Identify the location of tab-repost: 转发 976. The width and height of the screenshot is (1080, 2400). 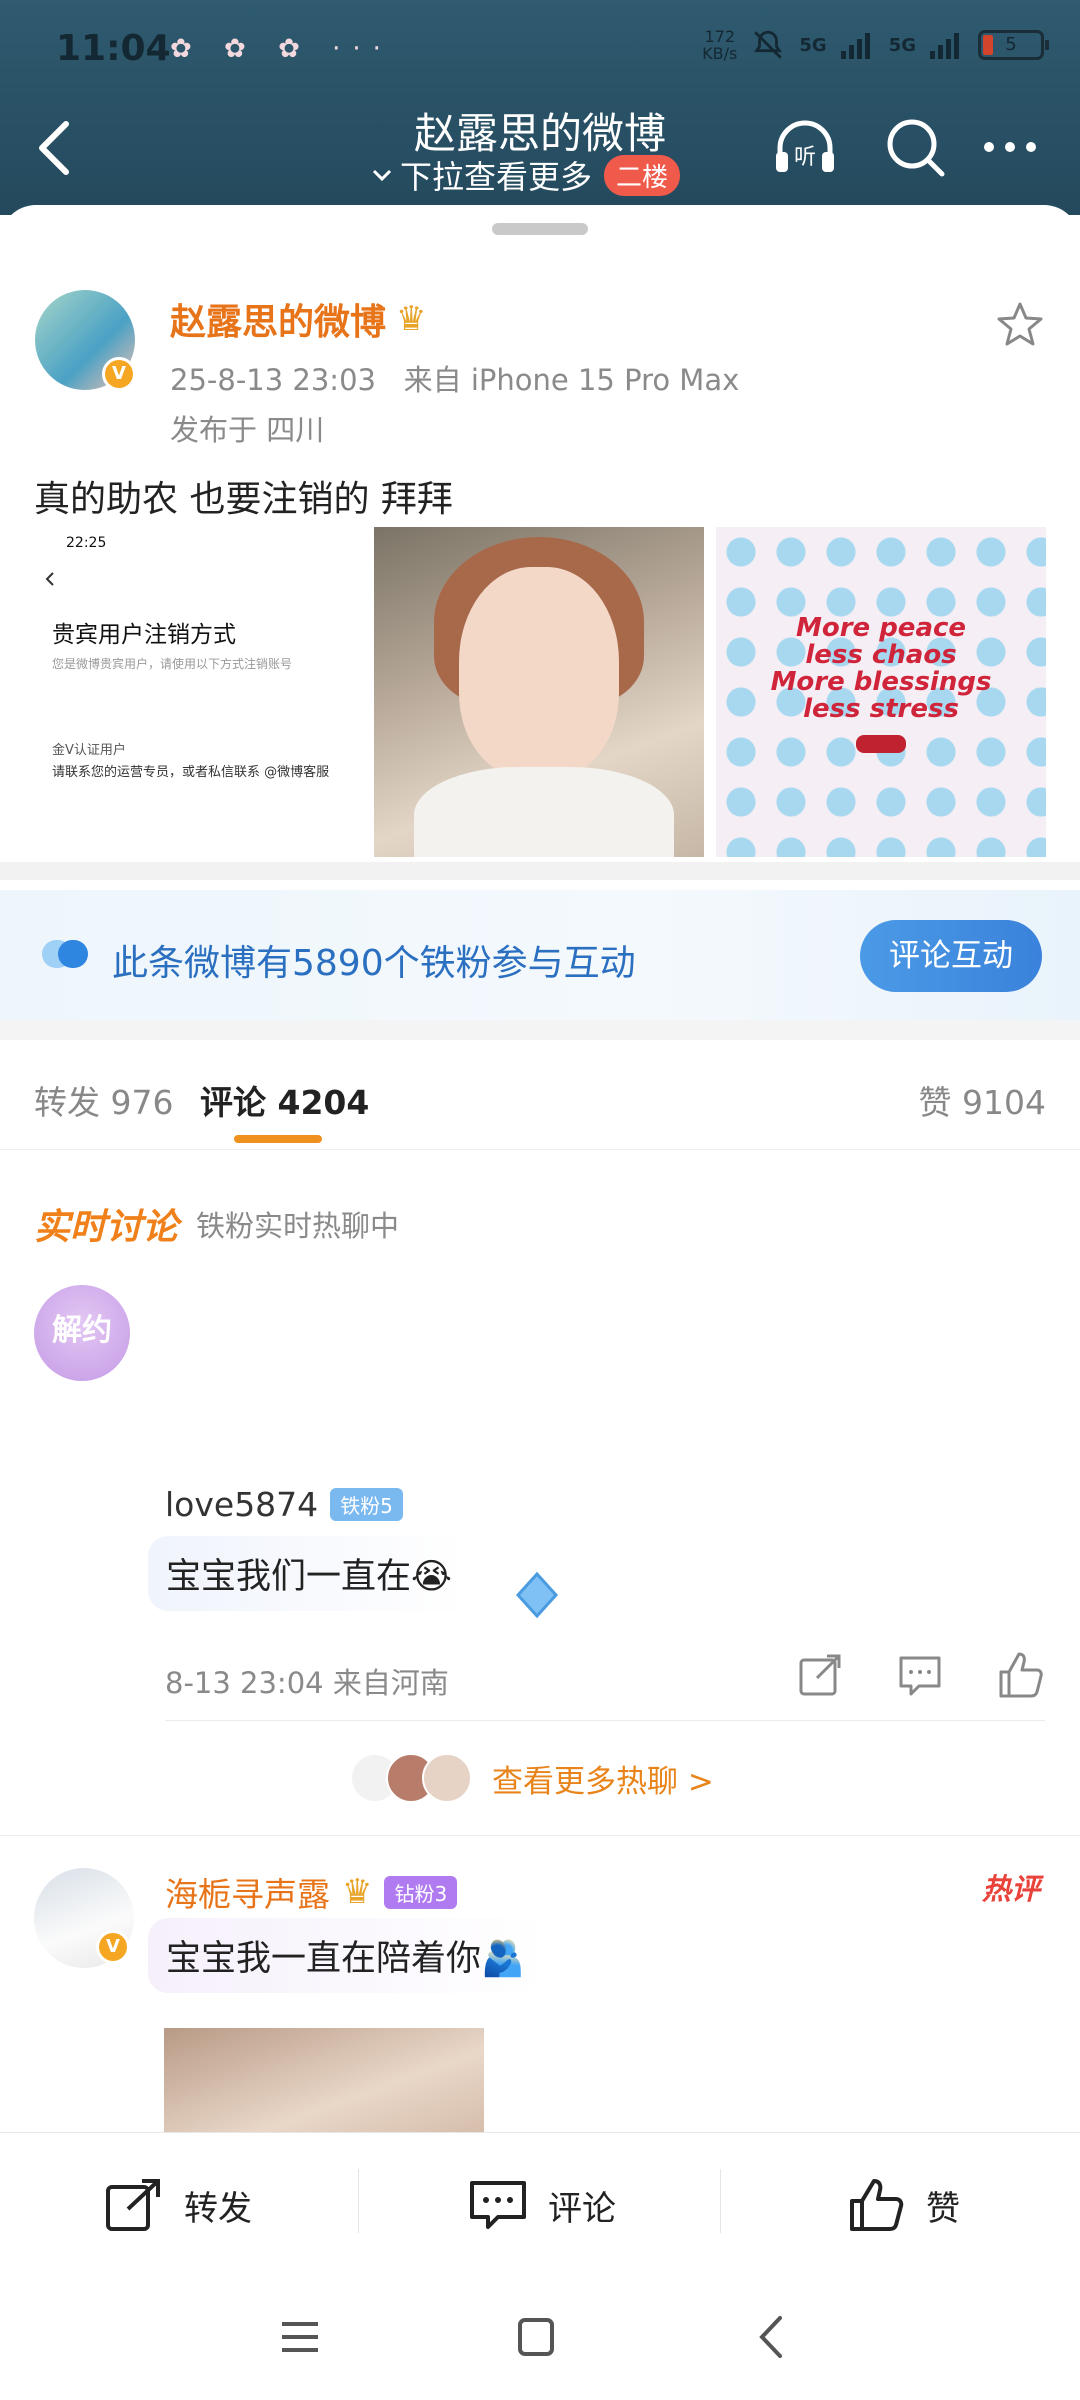
(103, 1100).